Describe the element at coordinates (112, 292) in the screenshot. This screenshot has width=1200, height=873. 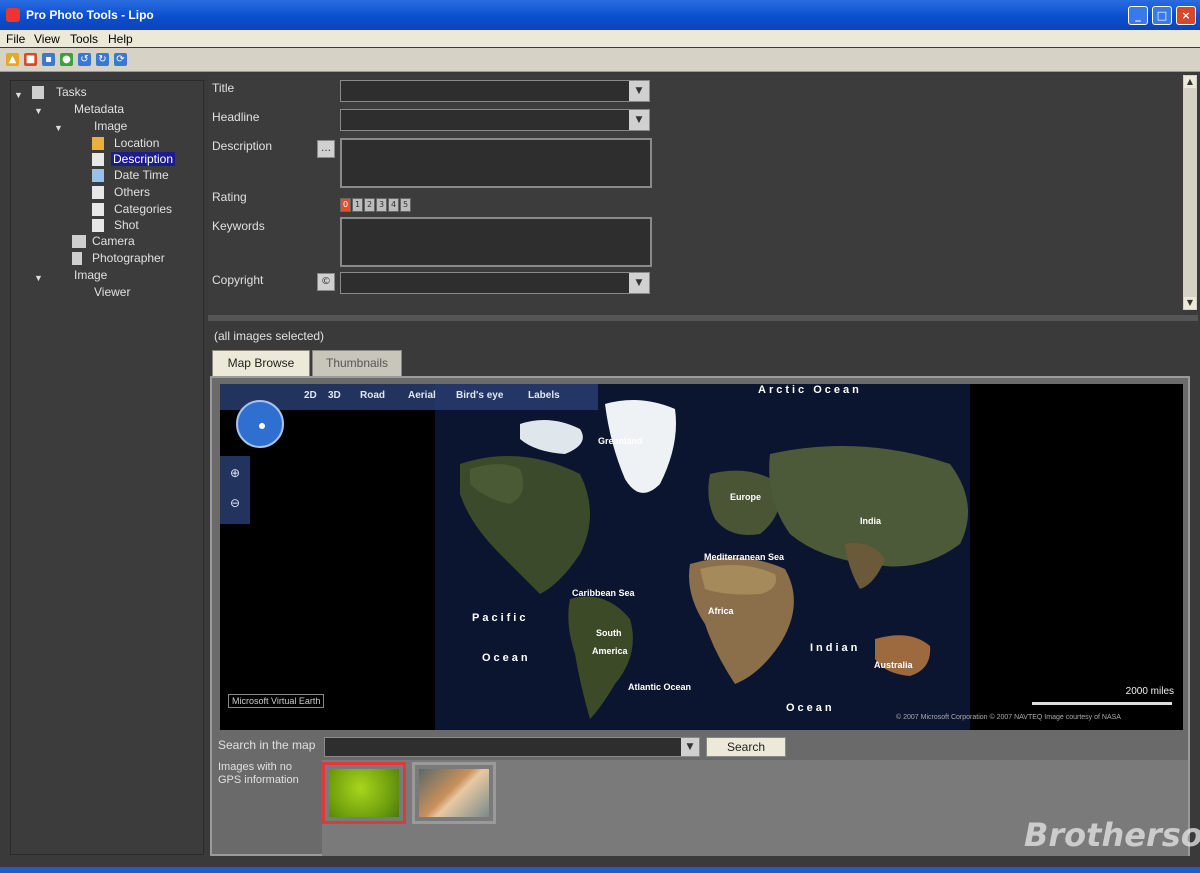
I see `tree-viewer: Viewer` at that location.